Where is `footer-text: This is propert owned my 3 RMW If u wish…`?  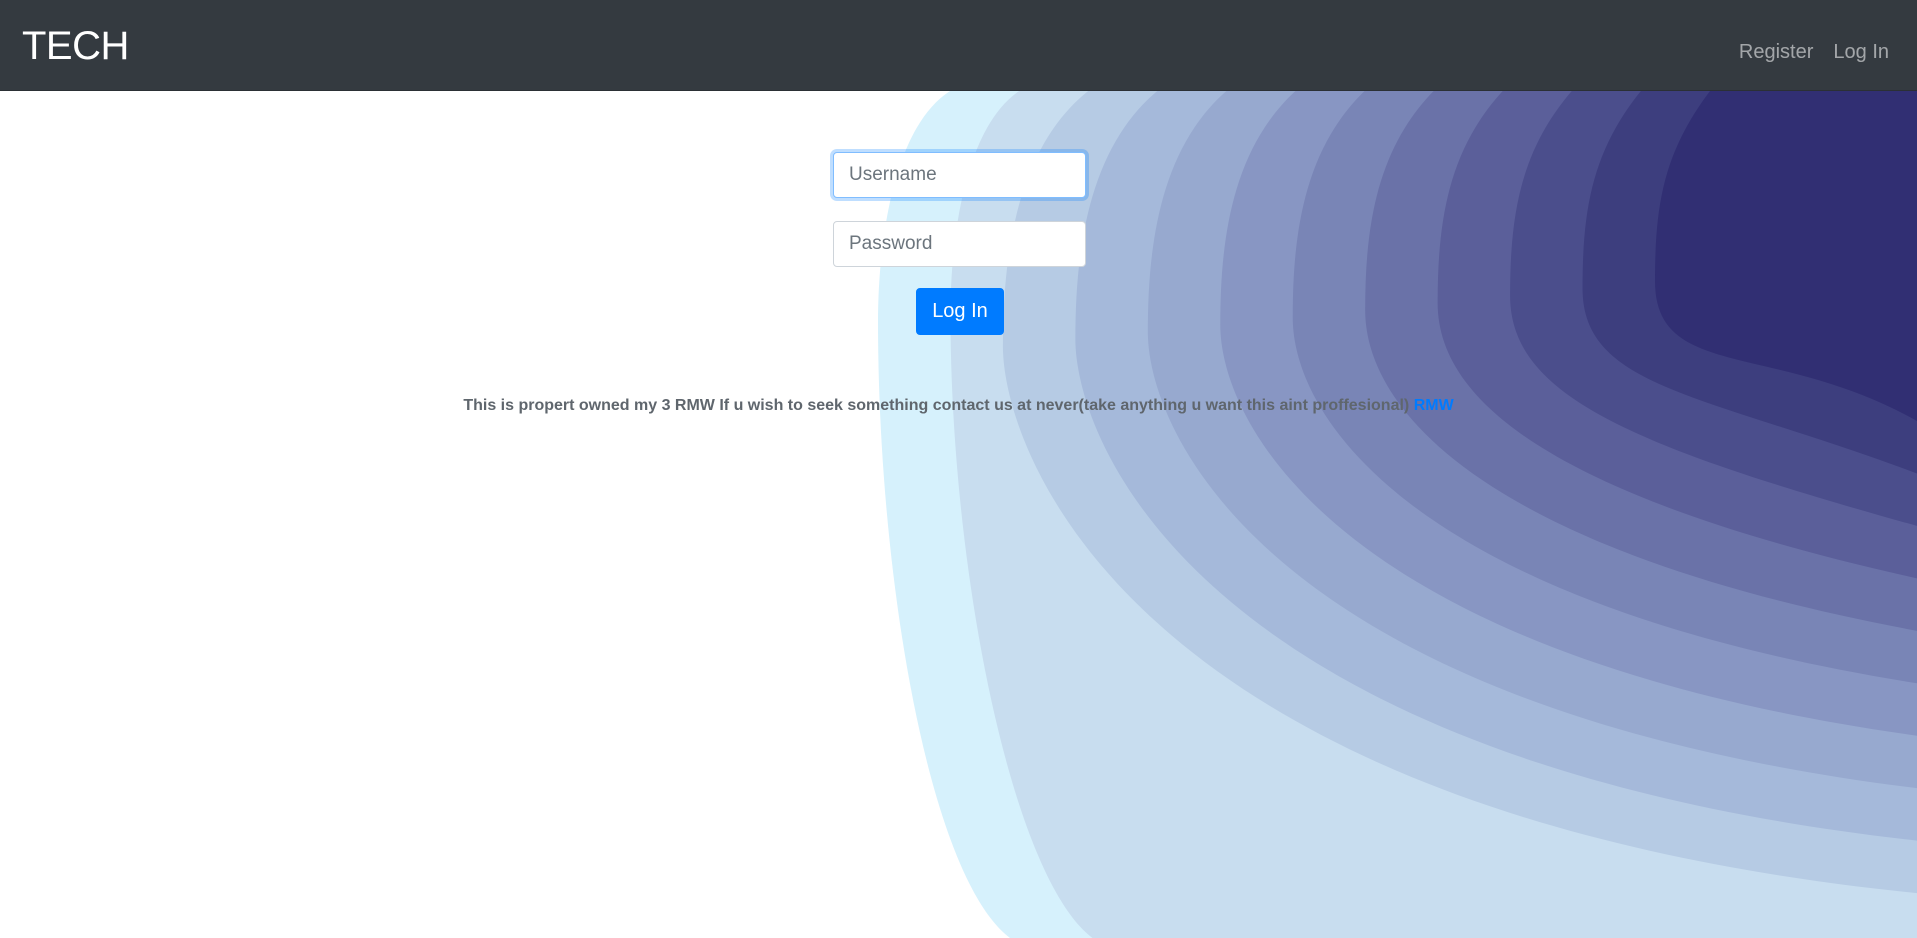
footer-text: This is propert owned my 3 RMW If u wish… is located at coordinates (936, 405).